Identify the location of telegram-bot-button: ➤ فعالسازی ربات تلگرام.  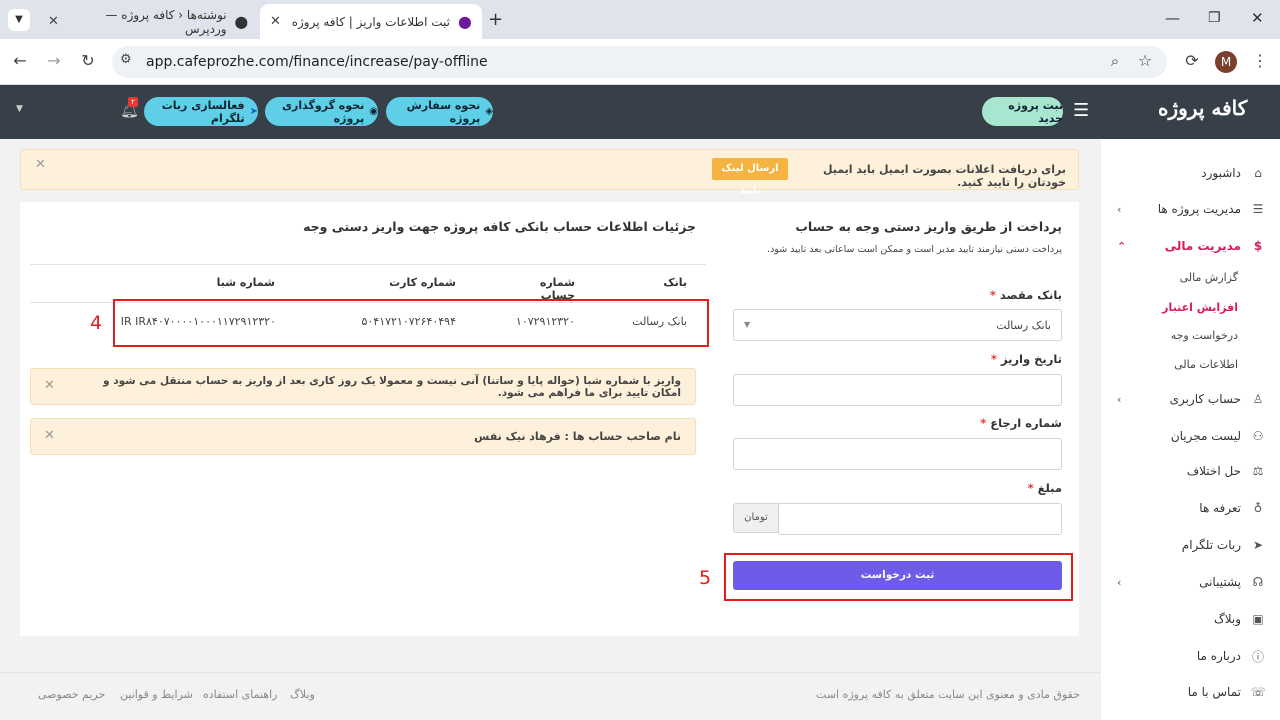
(201, 111).